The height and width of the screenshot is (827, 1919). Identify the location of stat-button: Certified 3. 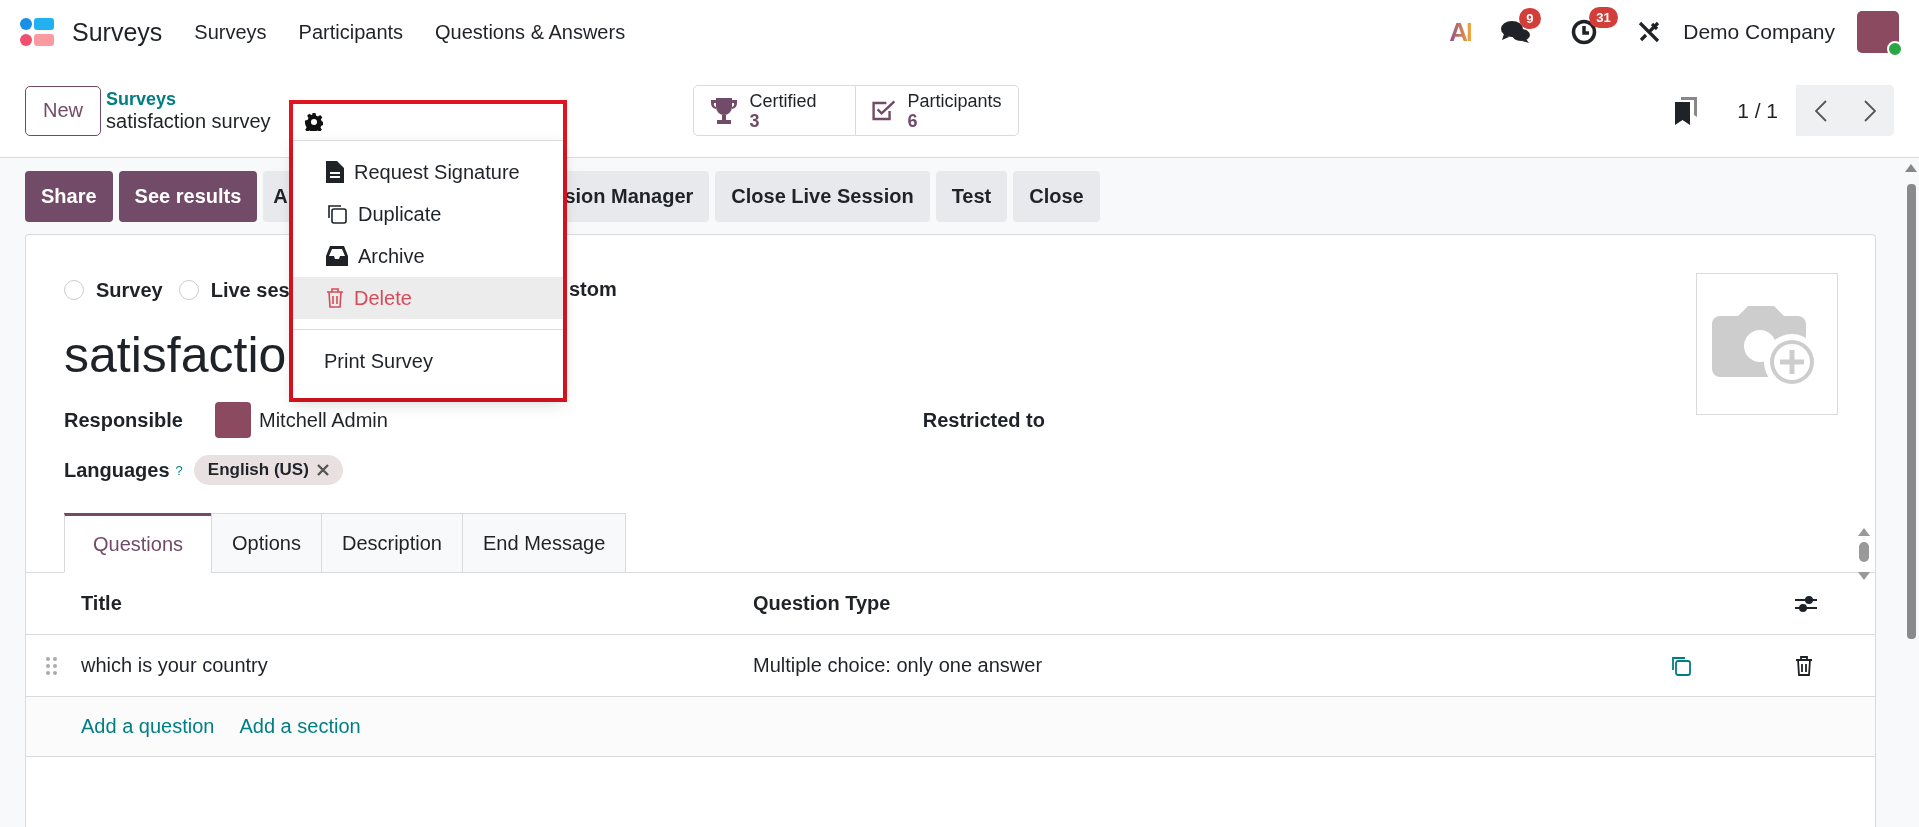
(774, 110).